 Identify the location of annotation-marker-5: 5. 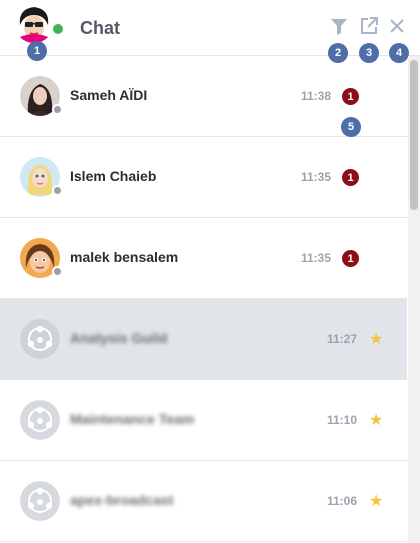
(351, 127).